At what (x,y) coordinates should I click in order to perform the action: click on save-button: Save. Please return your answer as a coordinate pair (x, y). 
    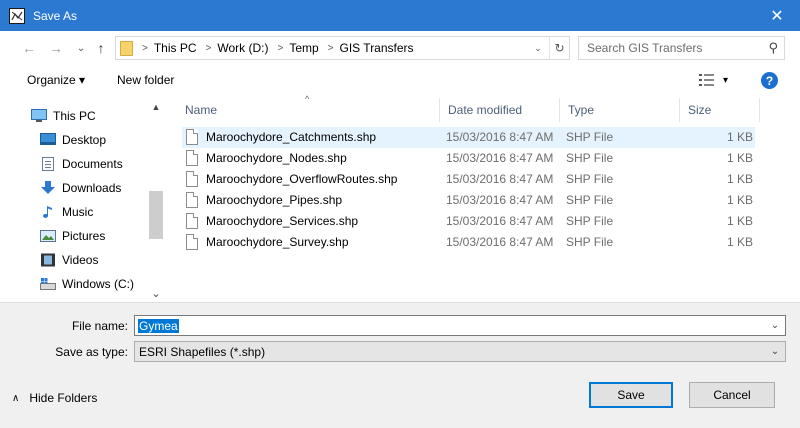
    Looking at the image, I should click on (631, 395).